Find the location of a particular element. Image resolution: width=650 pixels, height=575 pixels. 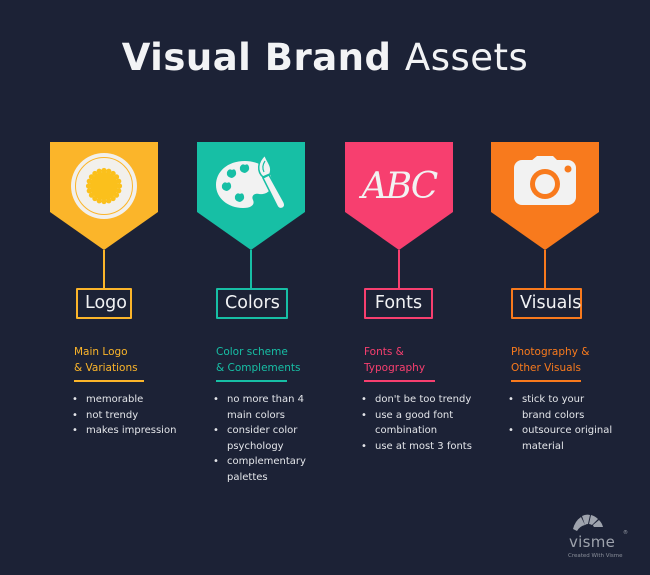

logo-banner is located at coordinates (104, 196).